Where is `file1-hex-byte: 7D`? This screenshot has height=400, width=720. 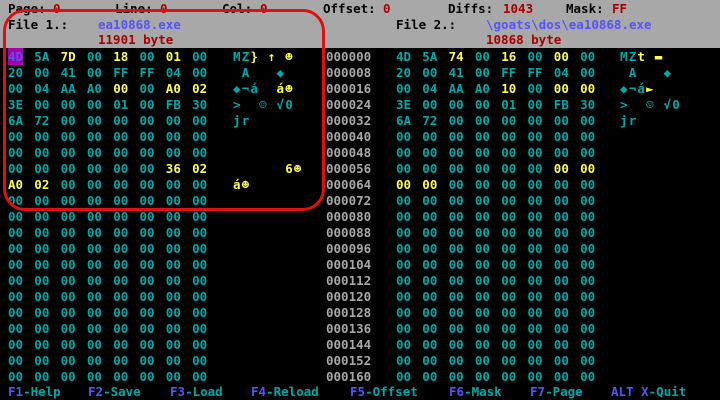 file1-hex-byte: 7D is located at coordinates (68, 56).